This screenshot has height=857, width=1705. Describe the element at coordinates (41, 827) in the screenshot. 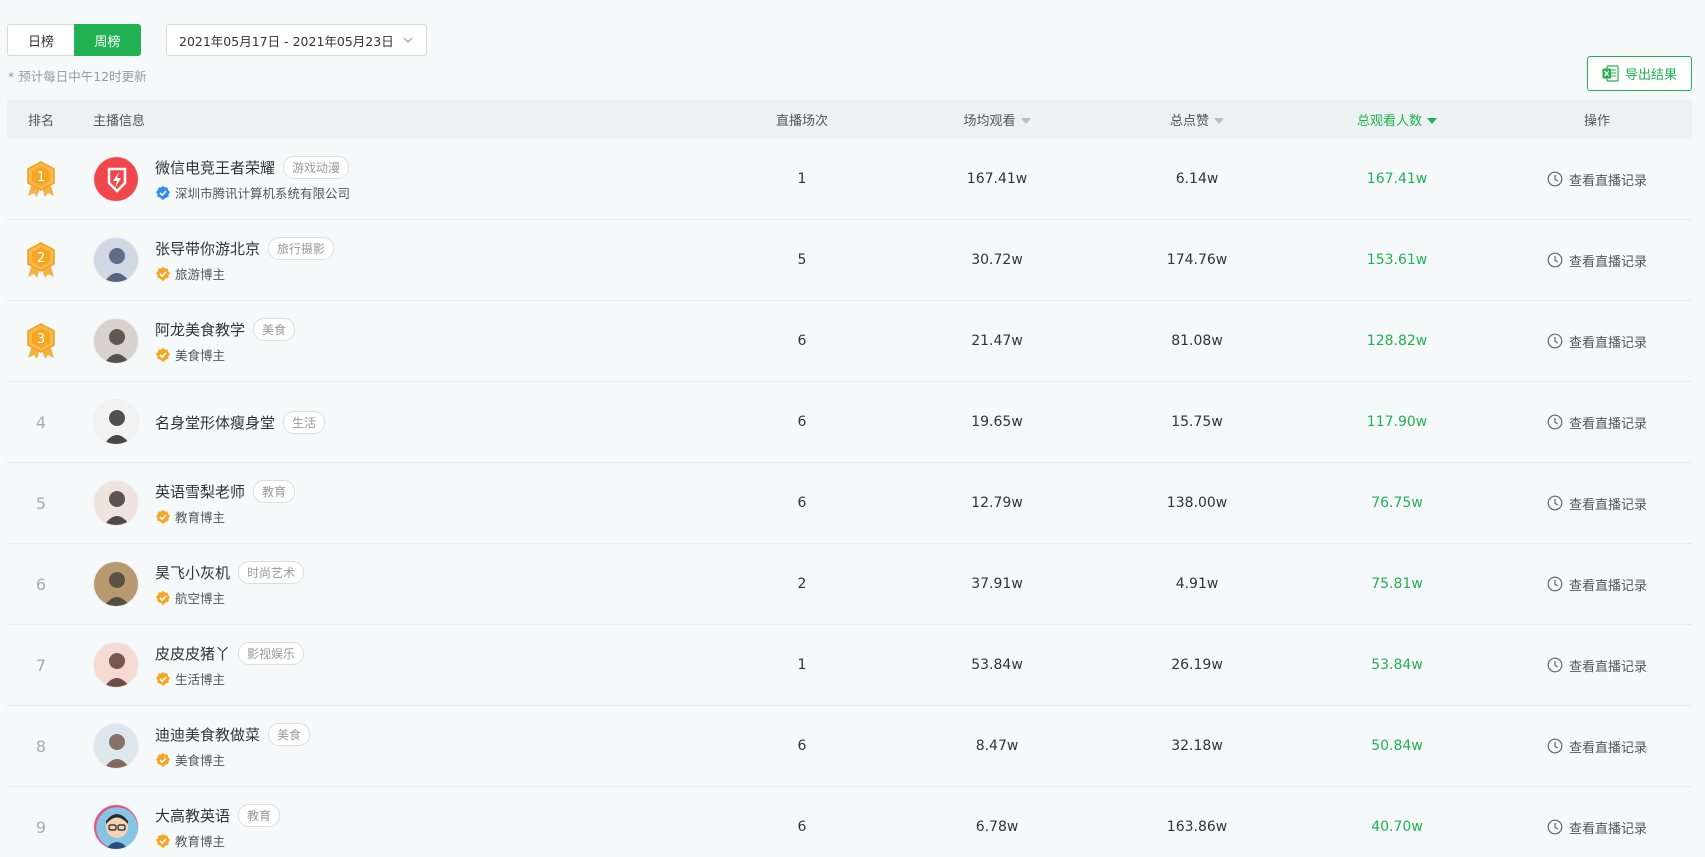

I see `rank-number: 9` at that location.